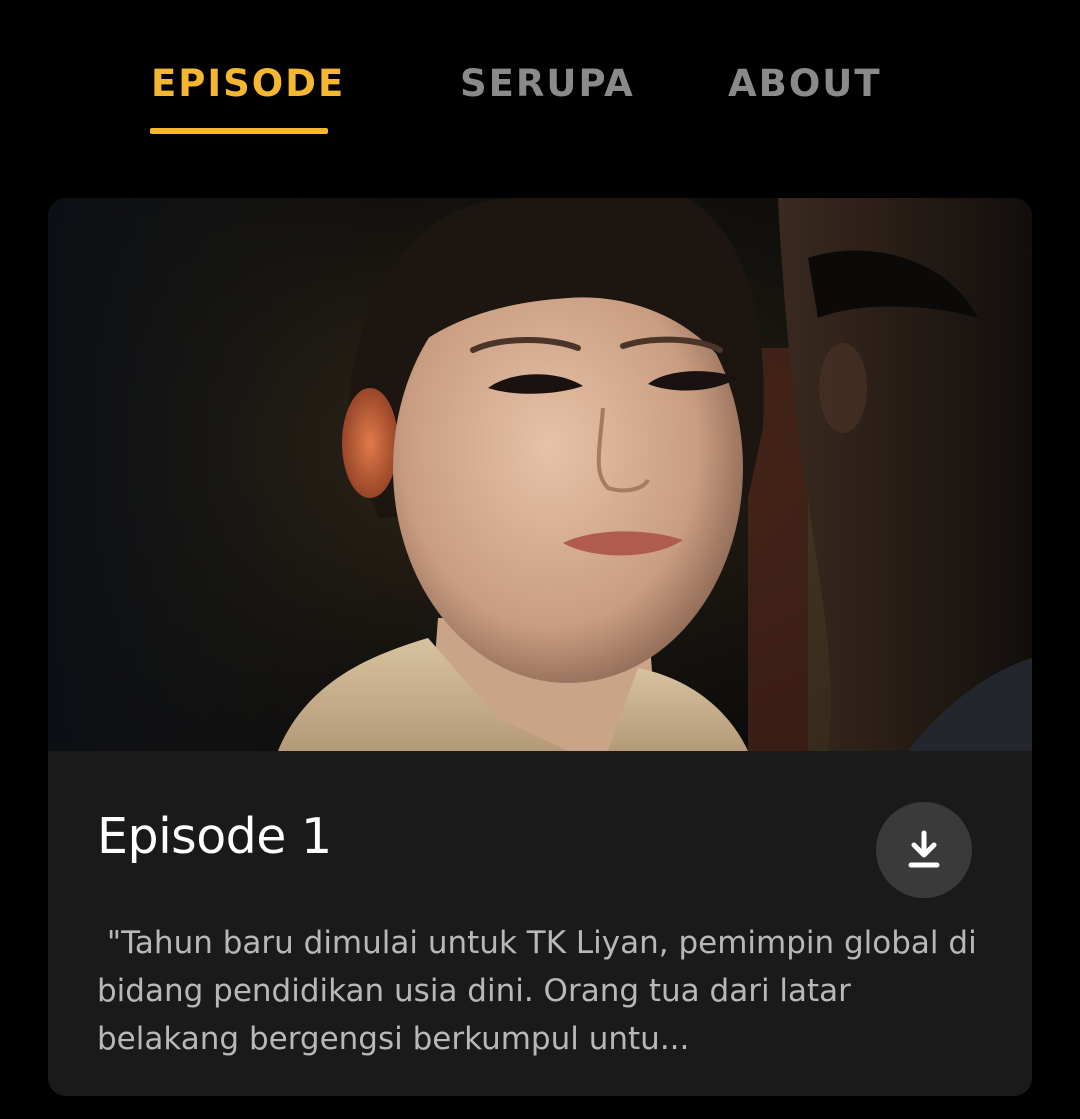 This screenshot has width=1080, height=1119. What do you see at coordinates (805, 84) in the screenshot?
I see `tab-about: ABOUT` at bounding box center [805, 84].